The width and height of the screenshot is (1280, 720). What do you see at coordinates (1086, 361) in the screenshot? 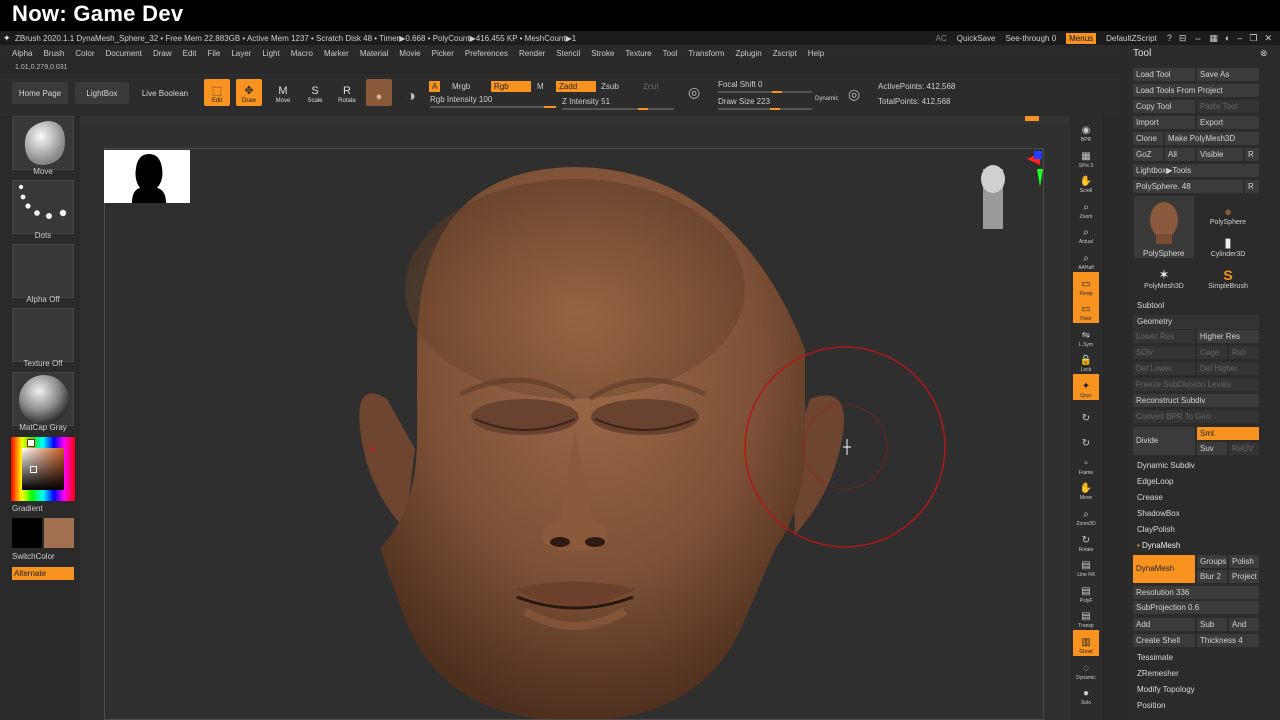
I see `shelf-button-lock: 🔒 Lock` at bounding box center [1086, 361].